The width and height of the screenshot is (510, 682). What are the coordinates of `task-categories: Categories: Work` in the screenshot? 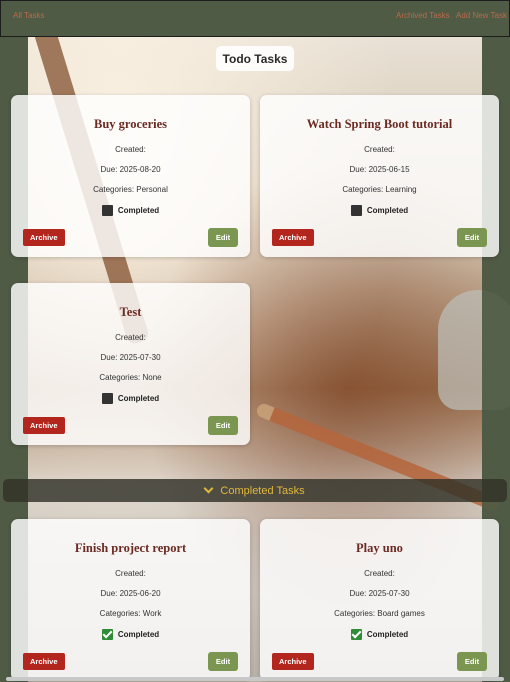 It's located at (130, 613).